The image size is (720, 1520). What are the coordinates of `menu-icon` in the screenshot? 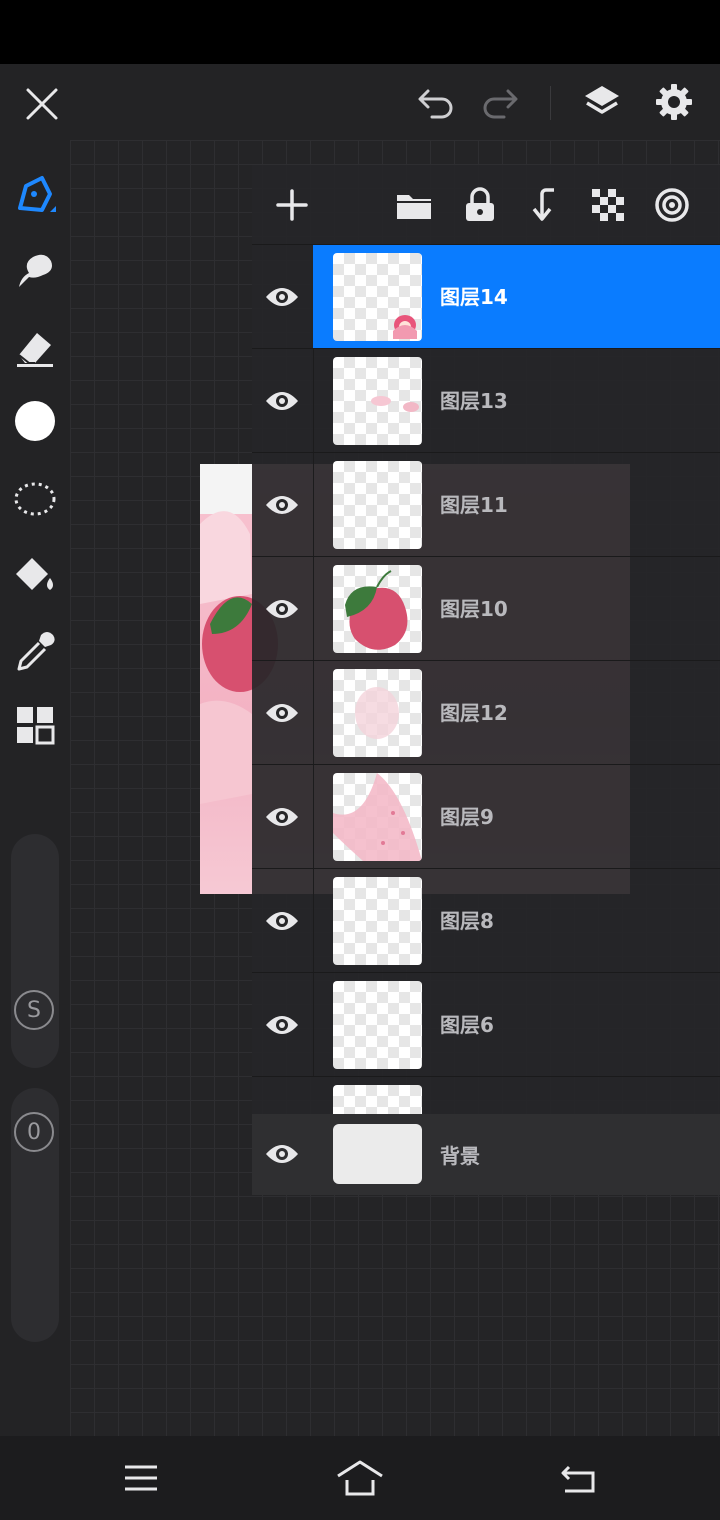 It's located at (141, 1478).